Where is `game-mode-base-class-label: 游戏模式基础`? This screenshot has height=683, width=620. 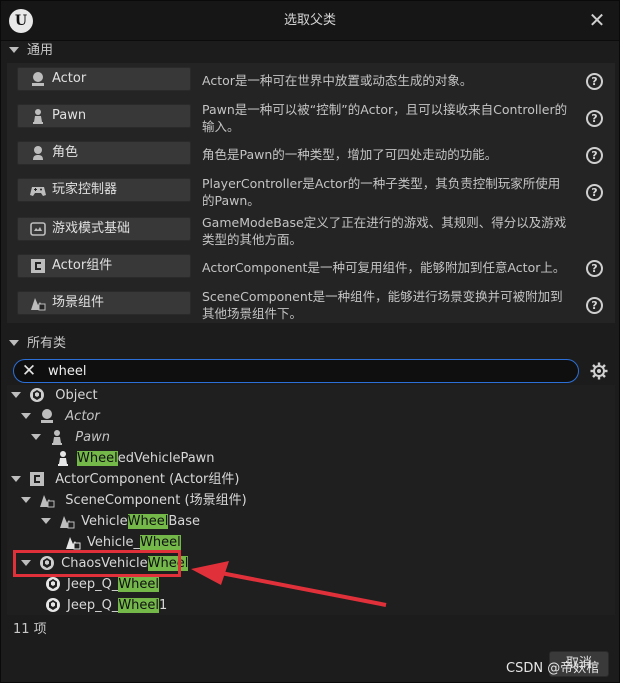 game-mode-base-class-label: 游戏模式基础 is located at coordinates (91, 228).